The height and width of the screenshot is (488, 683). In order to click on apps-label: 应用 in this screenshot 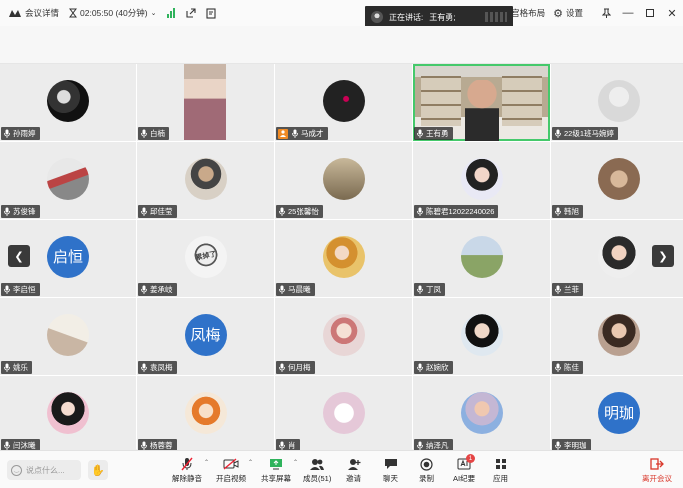, I will do `click(500, 478)`.